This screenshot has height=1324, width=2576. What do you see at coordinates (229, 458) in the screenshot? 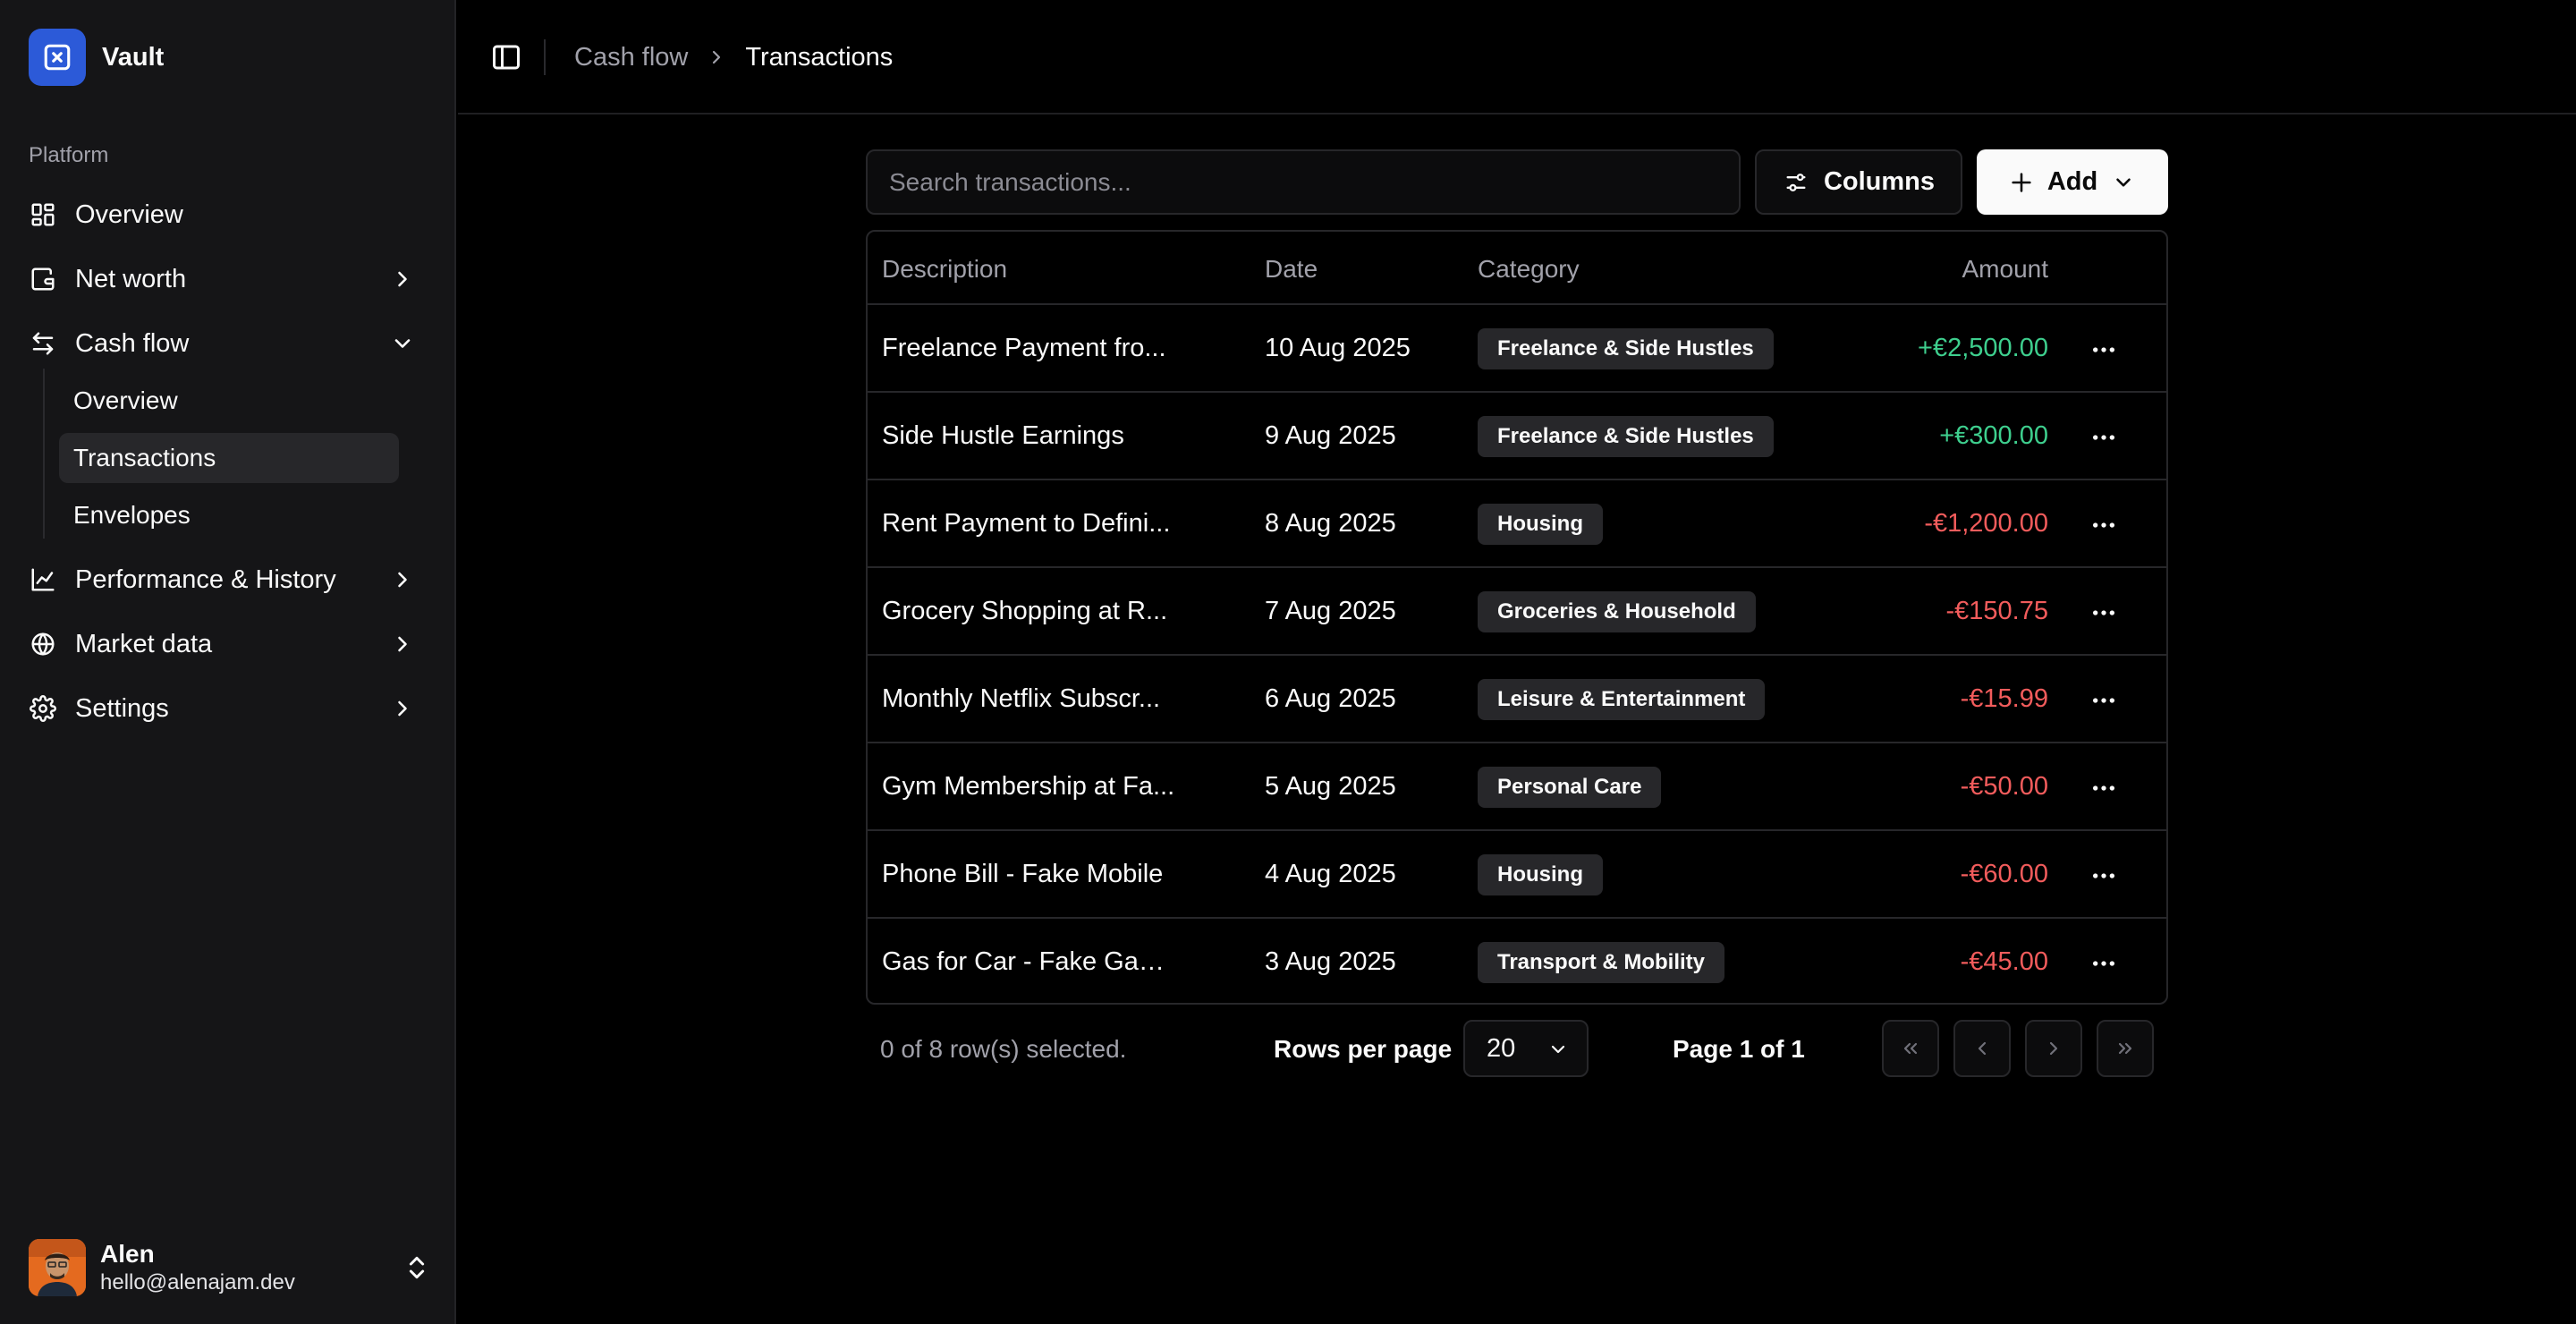
I see `sidebar-subitem-transactions: Transactions` at bounding box center [229, 458].